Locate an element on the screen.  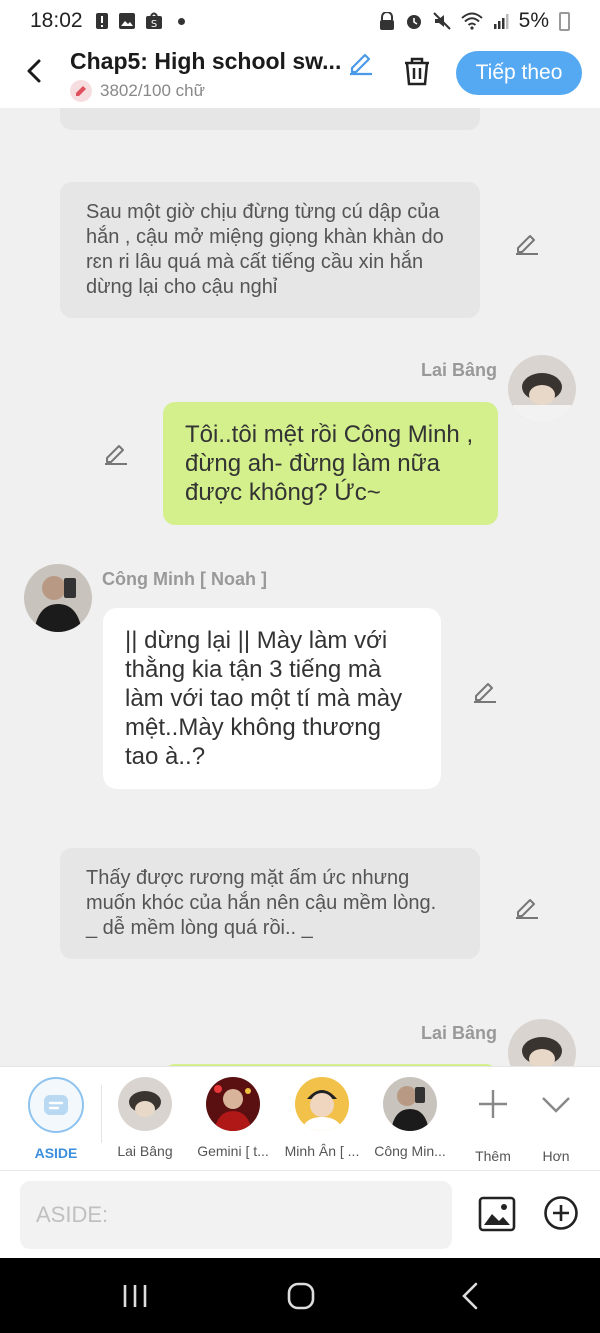
next-chapter-button: Tiếp theo is located at coordinates (519, 73).